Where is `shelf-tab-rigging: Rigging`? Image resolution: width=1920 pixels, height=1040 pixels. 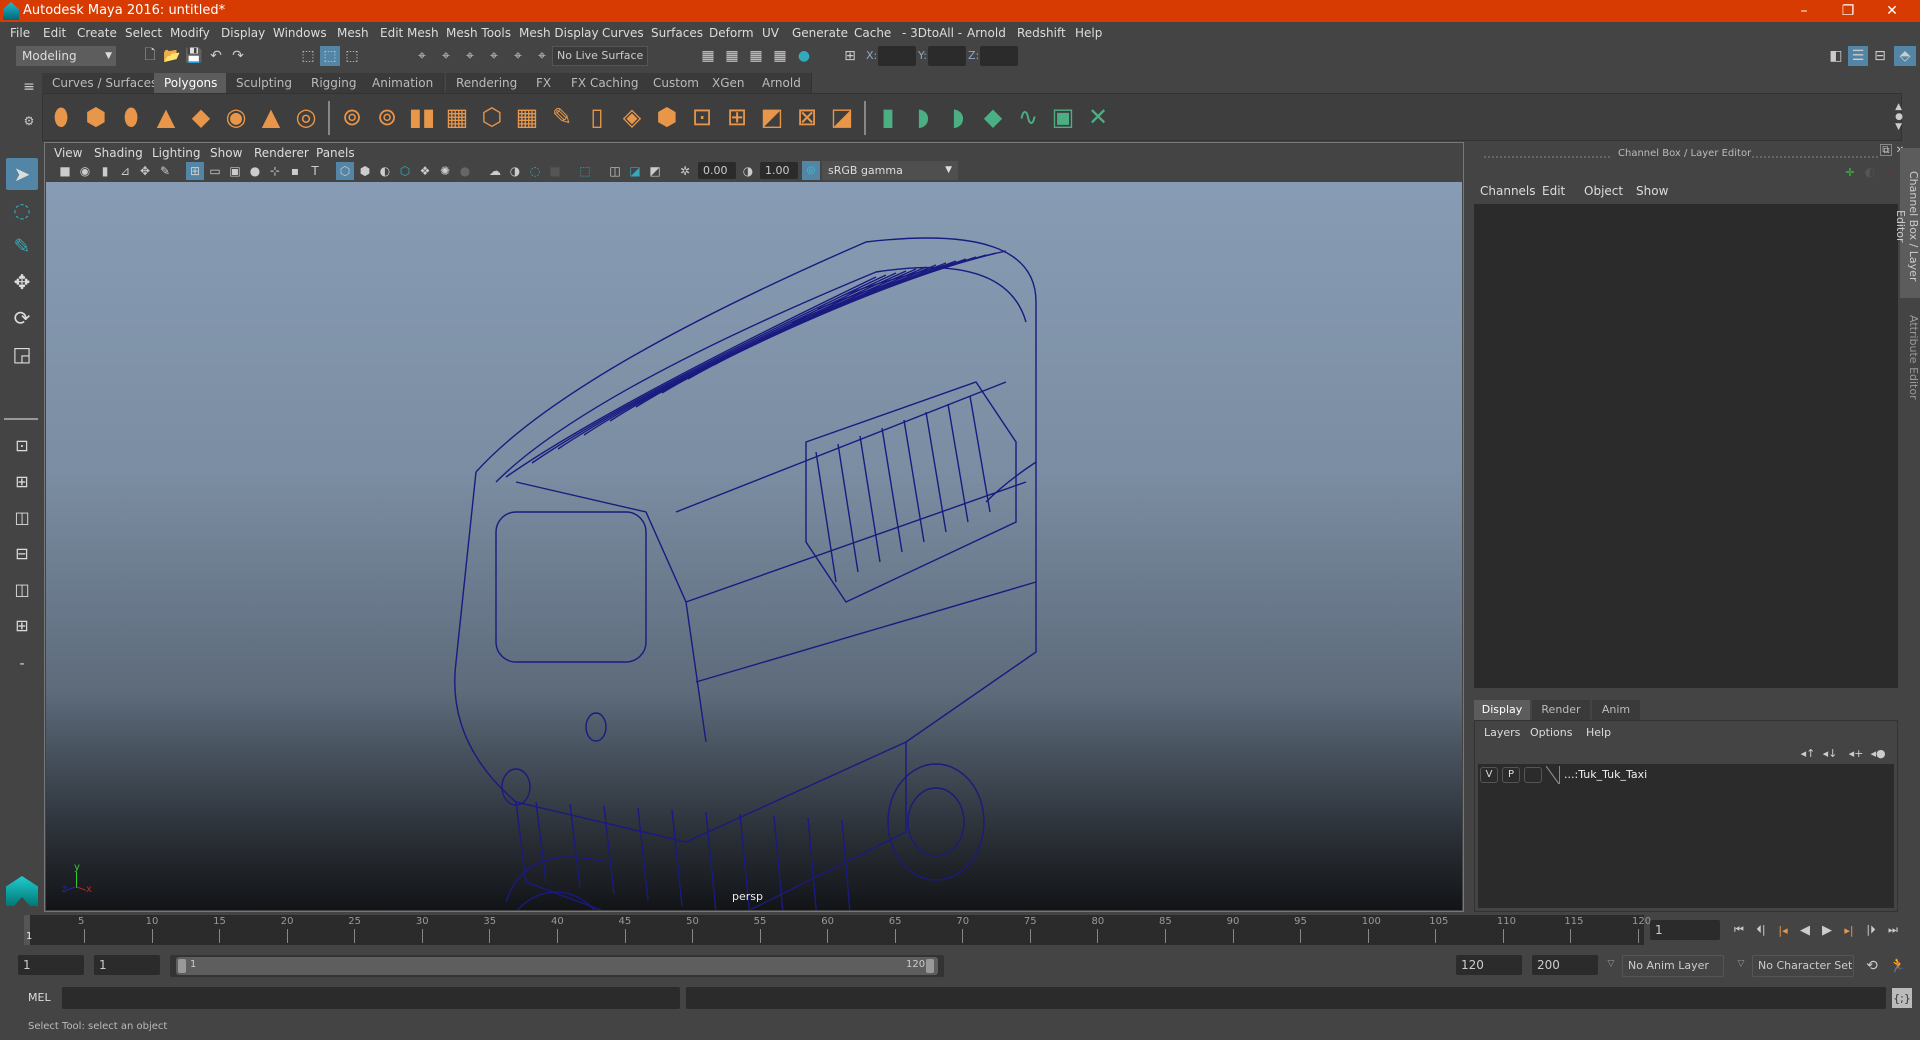
shelf-tab-rigging: Rigging is located at coordinates (334, 83).